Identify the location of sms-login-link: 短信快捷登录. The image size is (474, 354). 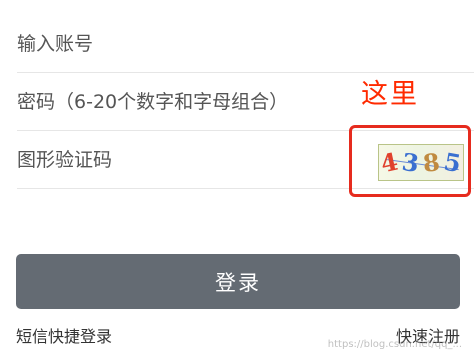
(64, 335).